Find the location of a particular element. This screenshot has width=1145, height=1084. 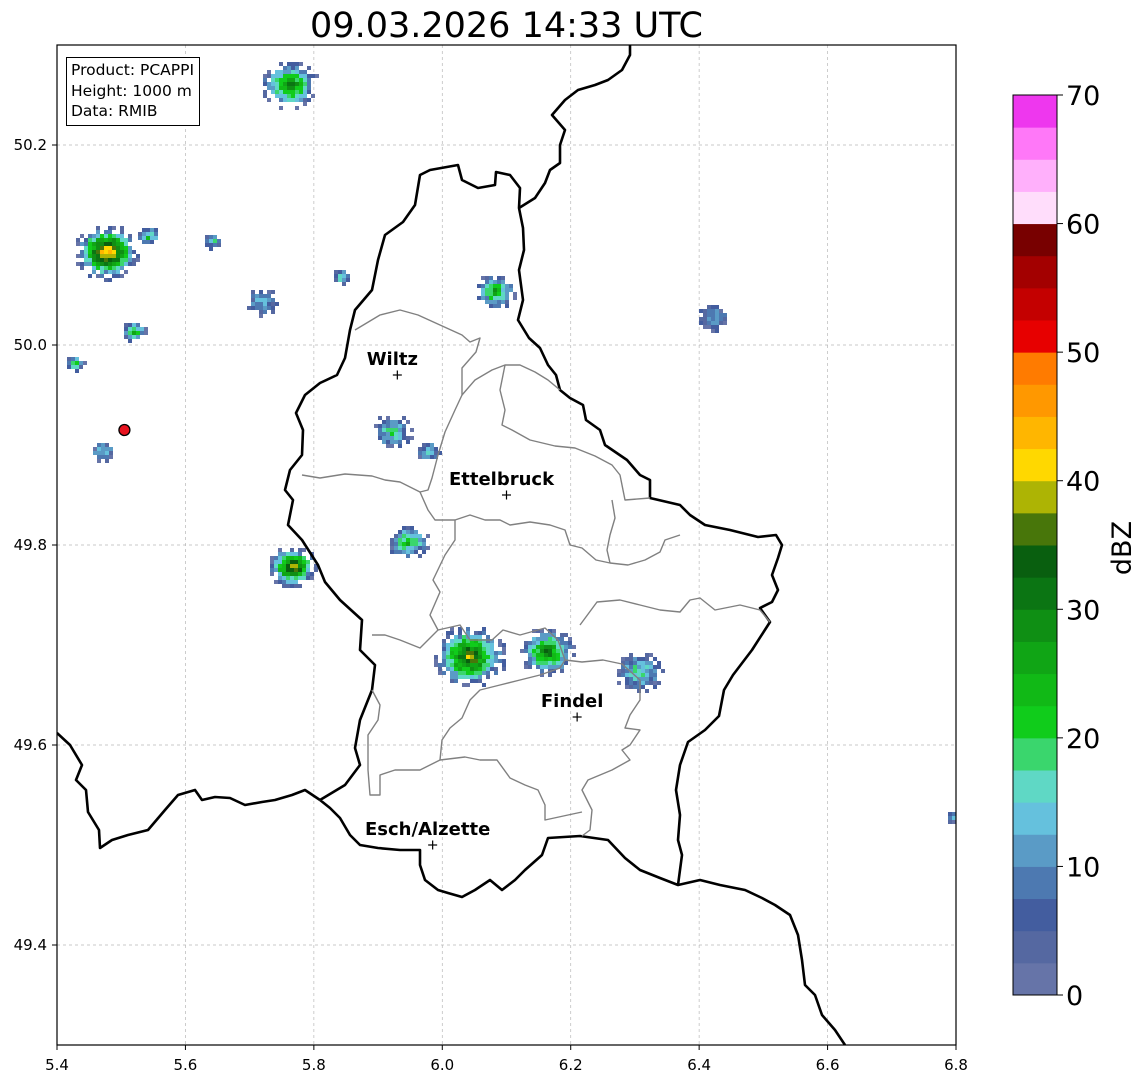

y-tick-label: 49.6 is located at coordinates (30, 745).